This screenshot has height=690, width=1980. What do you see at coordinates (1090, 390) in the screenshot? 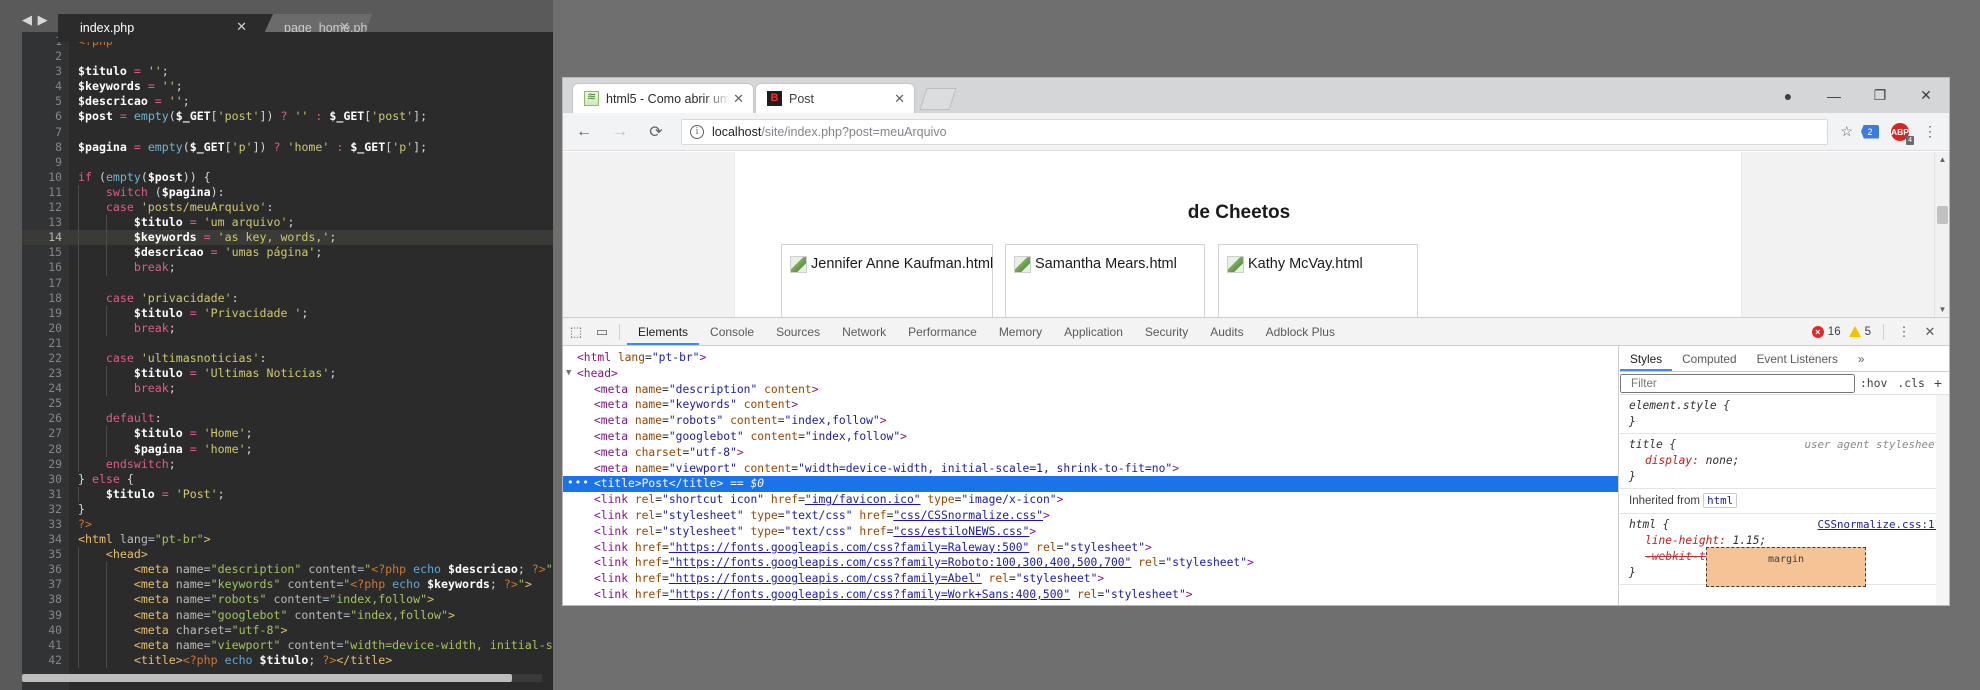
I see `dom-node: <meta name="description" content>` at bounding box center [1090, 390].